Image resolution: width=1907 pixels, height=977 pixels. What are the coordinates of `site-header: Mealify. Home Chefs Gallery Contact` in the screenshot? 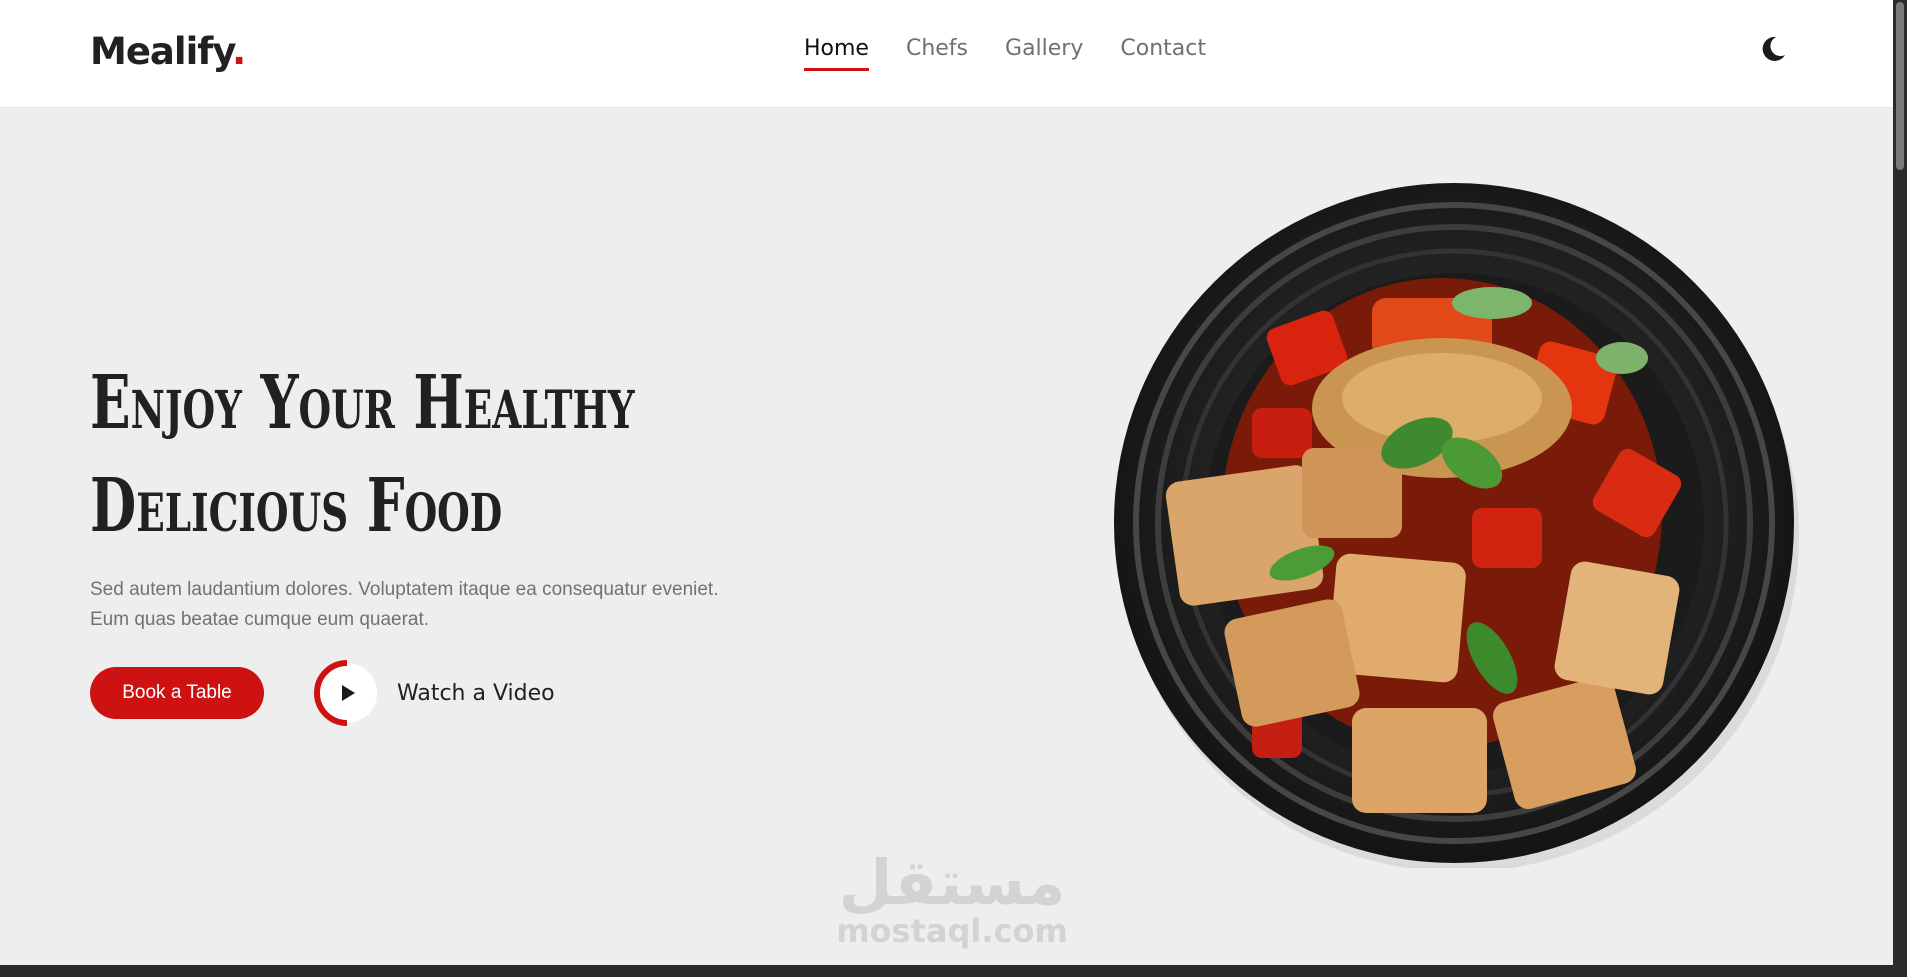 It's located at (946, 54).